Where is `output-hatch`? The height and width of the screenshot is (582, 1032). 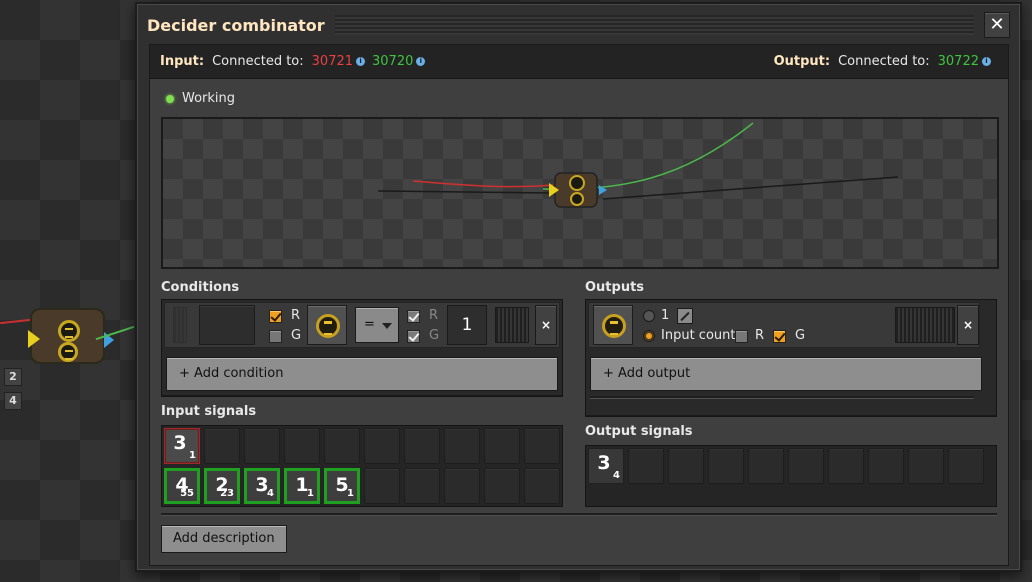 output-hatch is located at coordinates (925, 325).